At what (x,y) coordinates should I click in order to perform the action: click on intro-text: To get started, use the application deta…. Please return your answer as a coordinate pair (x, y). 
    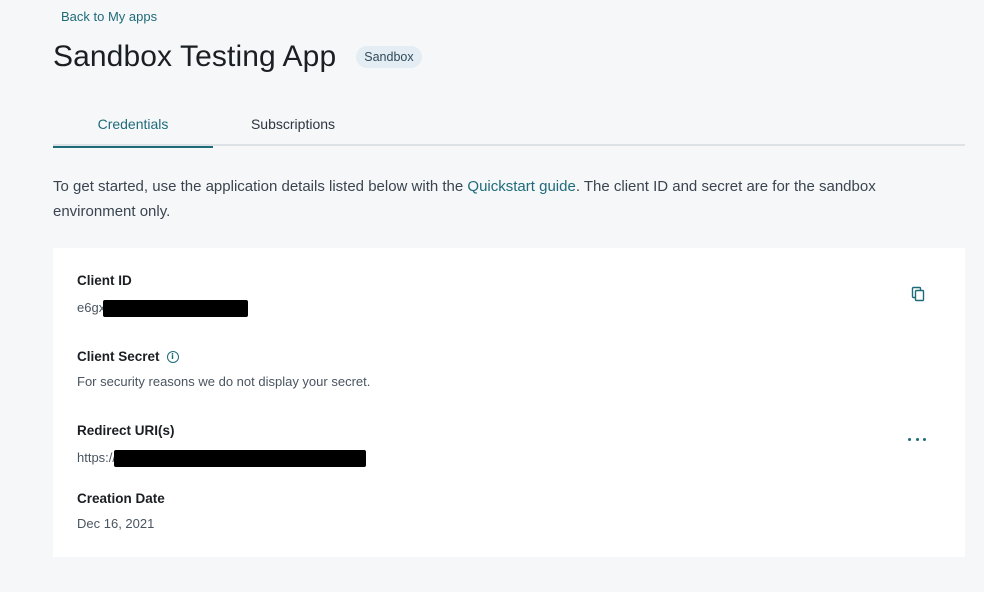
    Looking at the image, I should click on (493, 199).